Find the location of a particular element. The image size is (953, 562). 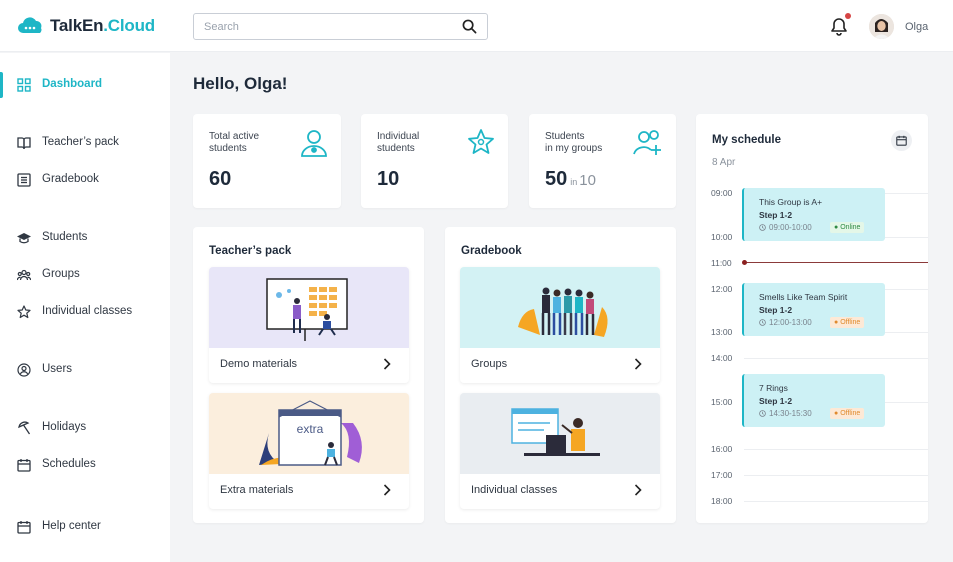

user-name: Olga is located at coordinates (916, 27).